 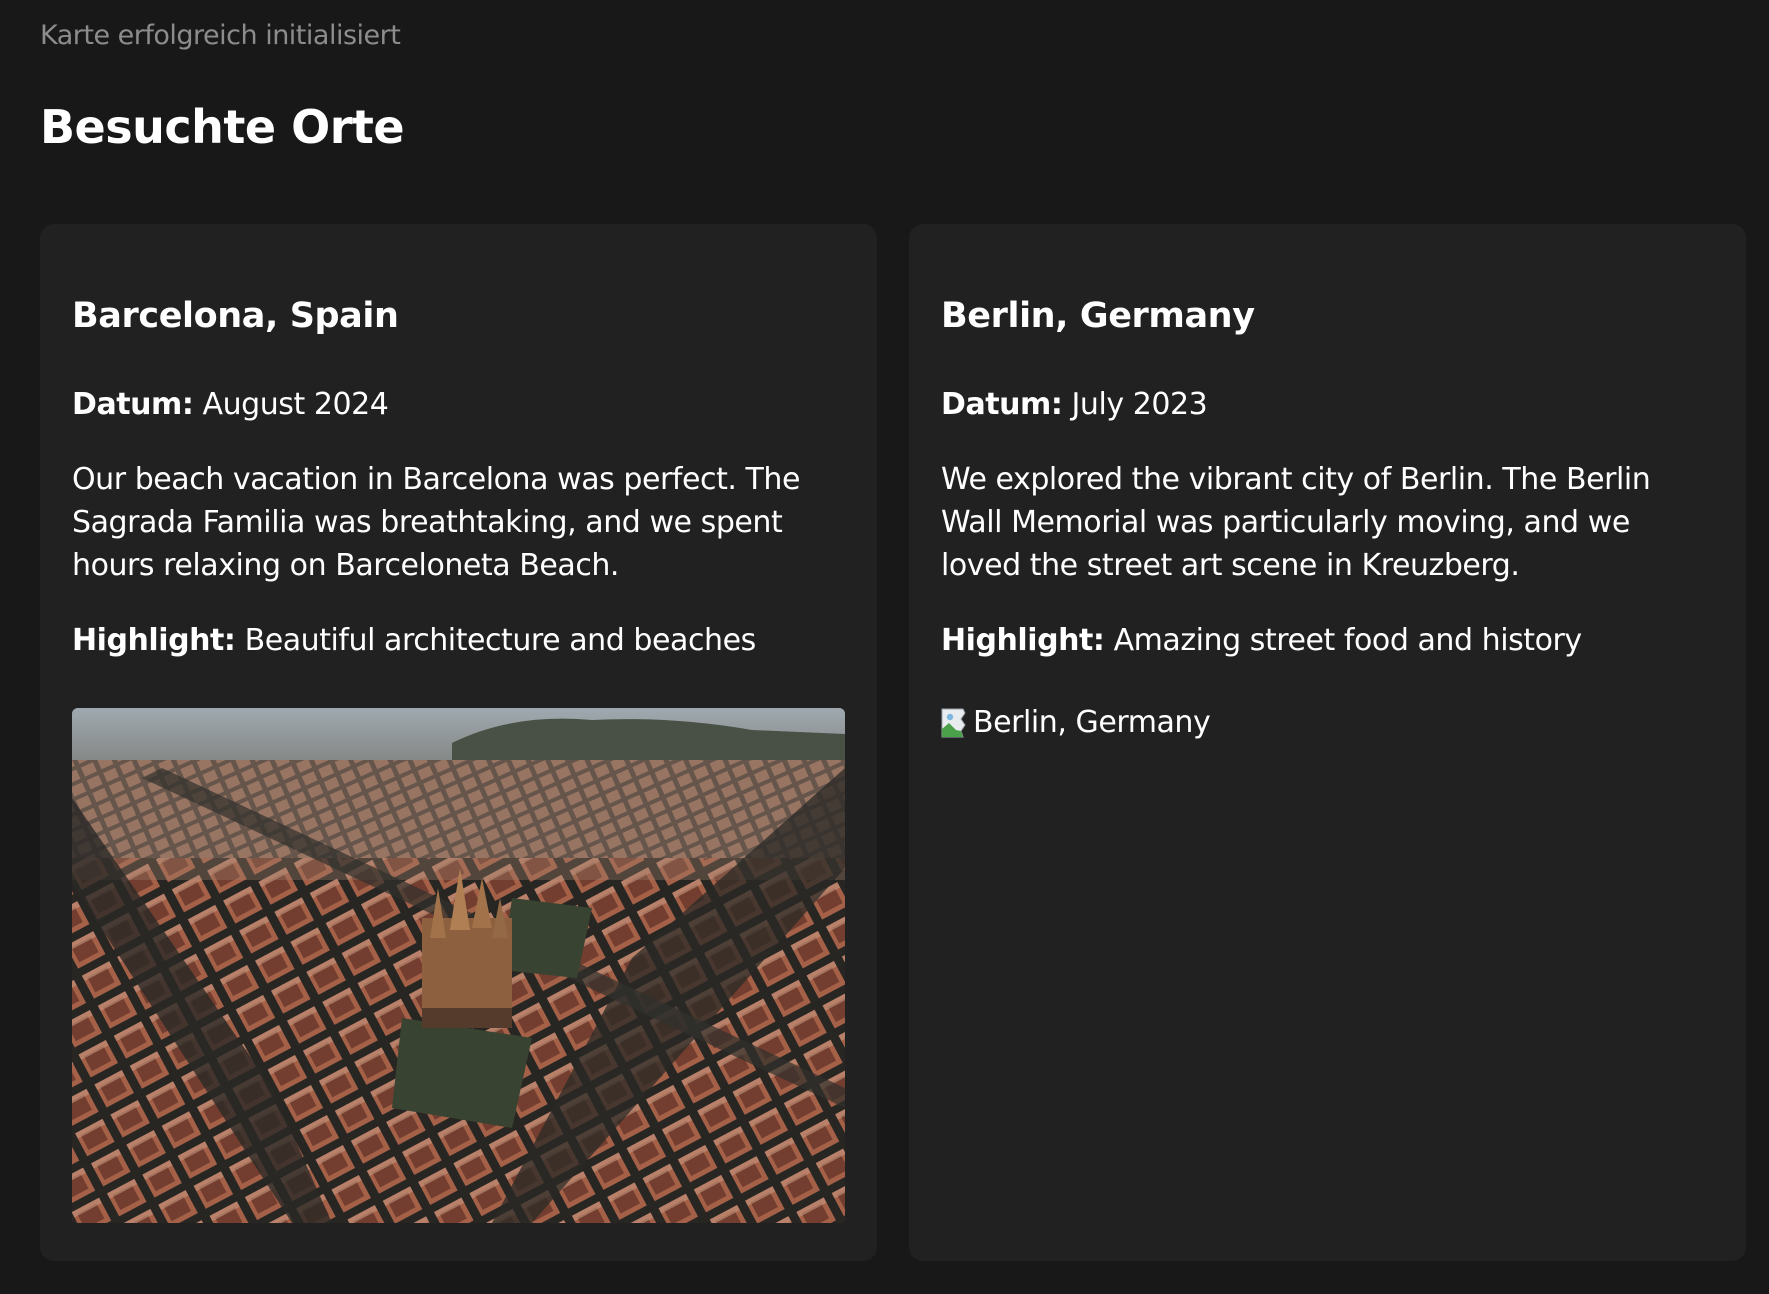 I want to click on date-value: July 2023, so click(x=1139, y=404).